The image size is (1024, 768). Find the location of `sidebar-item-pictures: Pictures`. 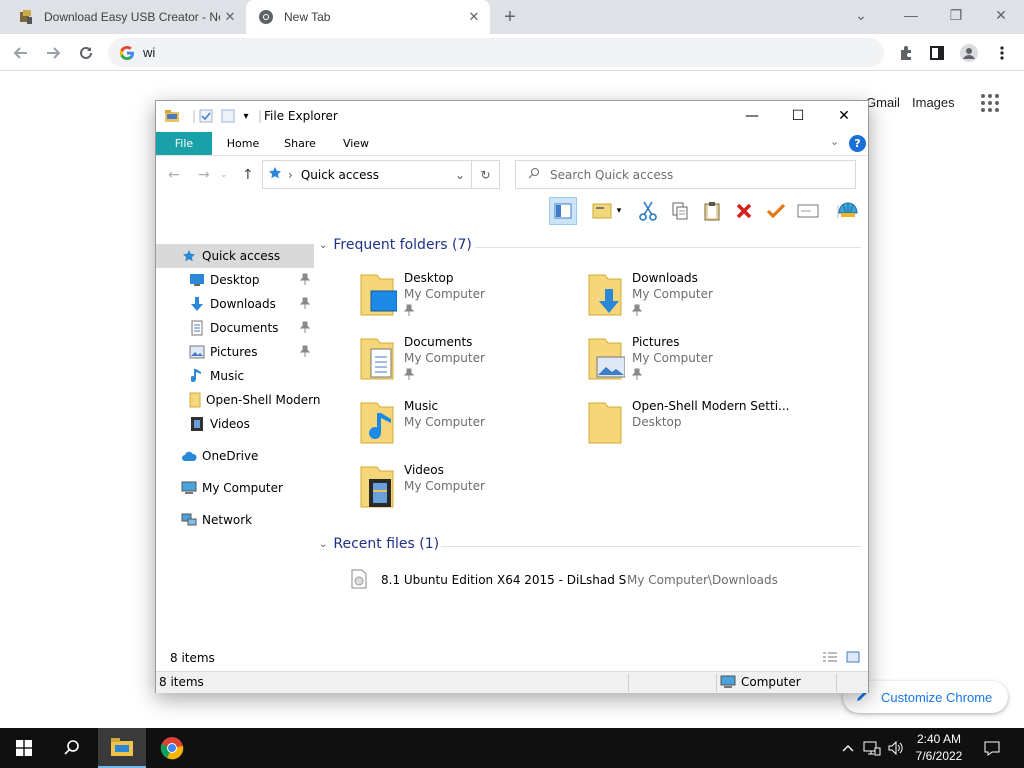

sidebar-item-pictures: Pictures is located at coordinates (235, 352).